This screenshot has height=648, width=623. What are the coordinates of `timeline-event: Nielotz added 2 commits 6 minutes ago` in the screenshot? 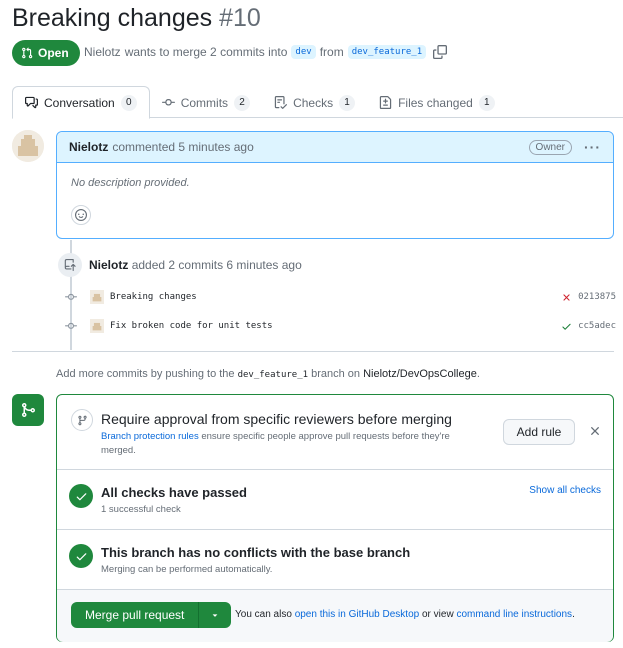 It's located at (195, 265).